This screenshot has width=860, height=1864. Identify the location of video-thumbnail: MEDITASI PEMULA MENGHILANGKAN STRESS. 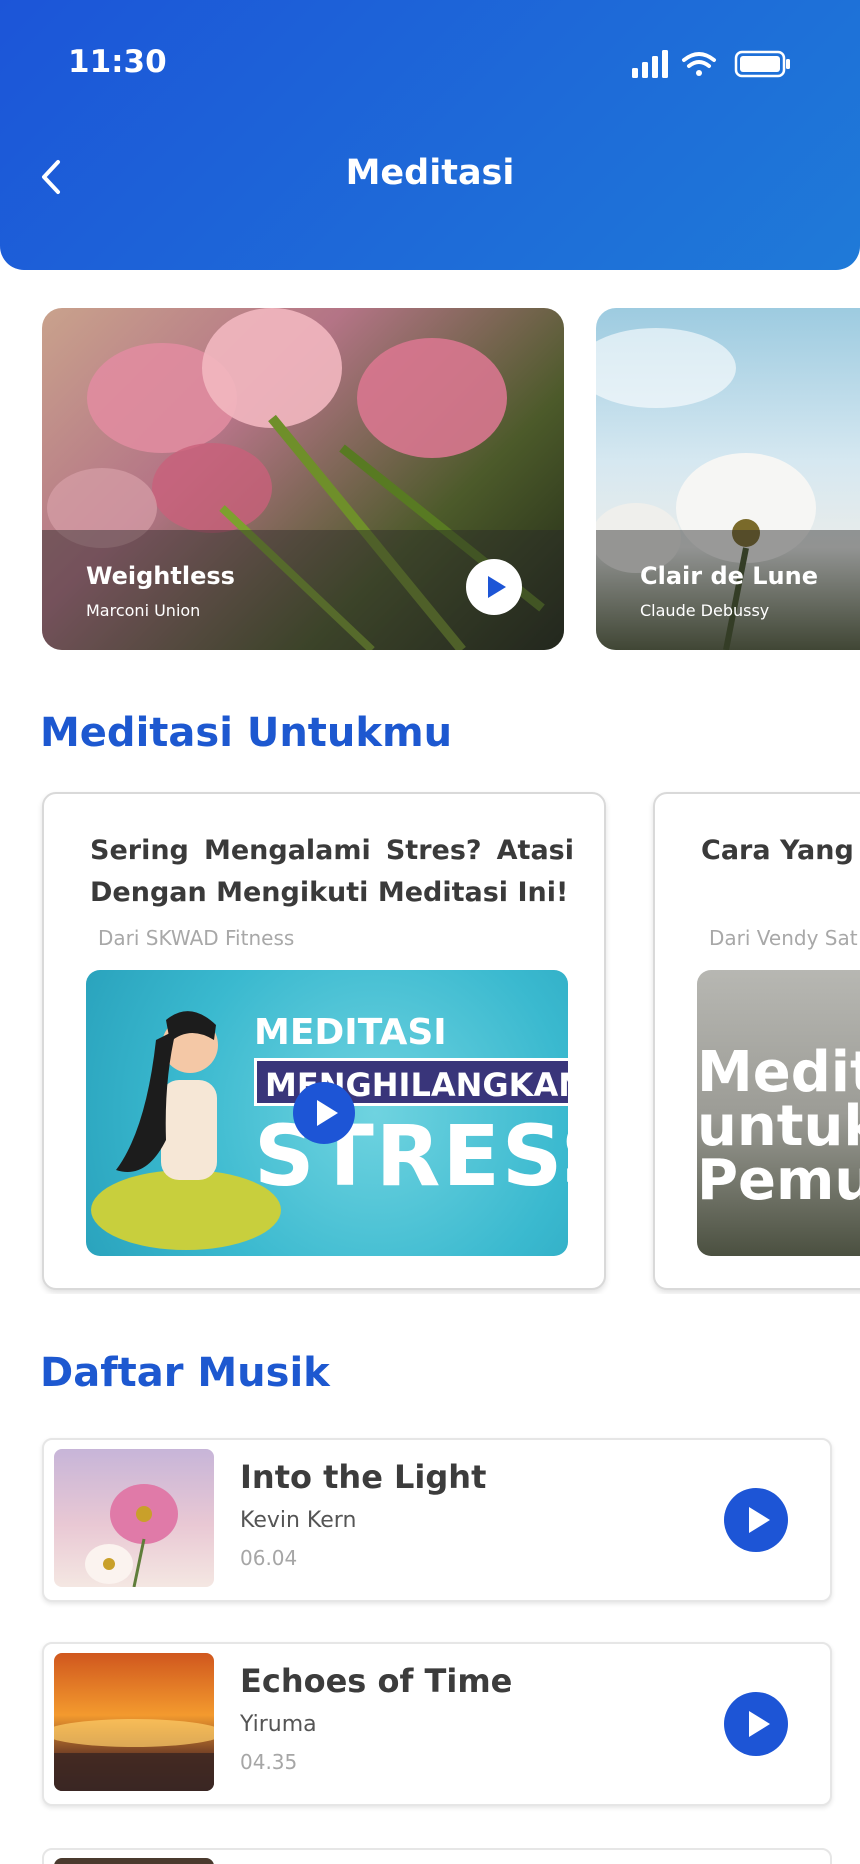
(327, 1113).